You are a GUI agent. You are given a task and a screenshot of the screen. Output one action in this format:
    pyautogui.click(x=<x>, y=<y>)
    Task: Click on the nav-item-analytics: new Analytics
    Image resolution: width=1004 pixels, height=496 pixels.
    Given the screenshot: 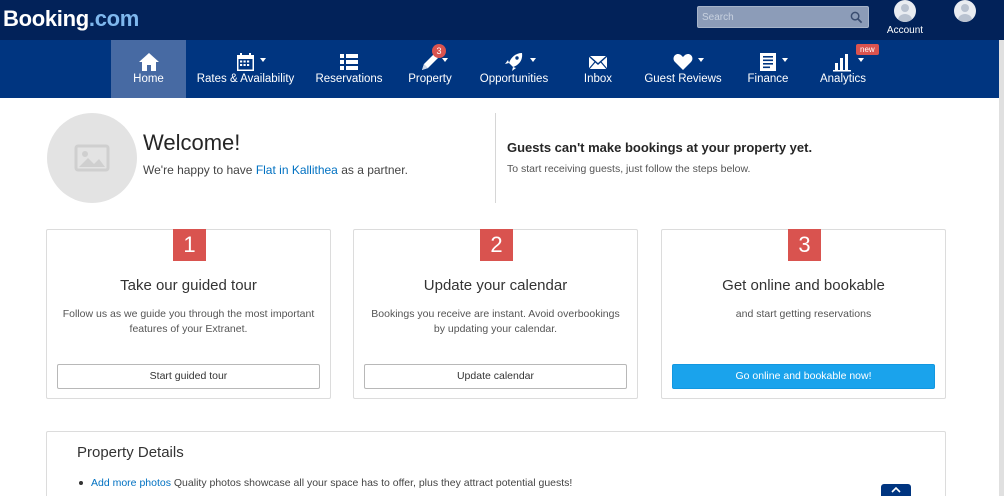 What is the action you would take?
    pyautogui.click(x=845, y=69)
    